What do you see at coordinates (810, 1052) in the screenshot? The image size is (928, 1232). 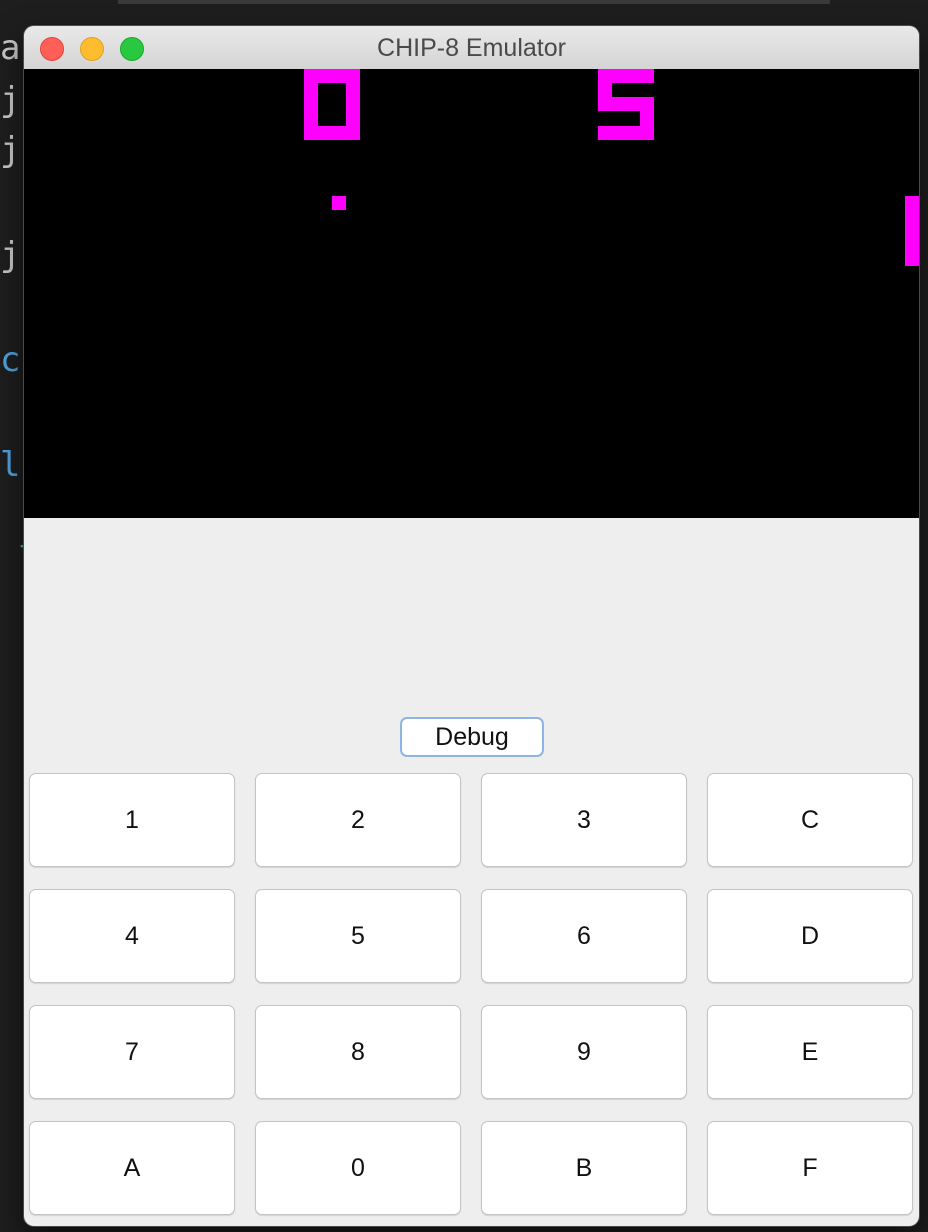 I see `key-e-button: E` at bounding box center [810, 1052].